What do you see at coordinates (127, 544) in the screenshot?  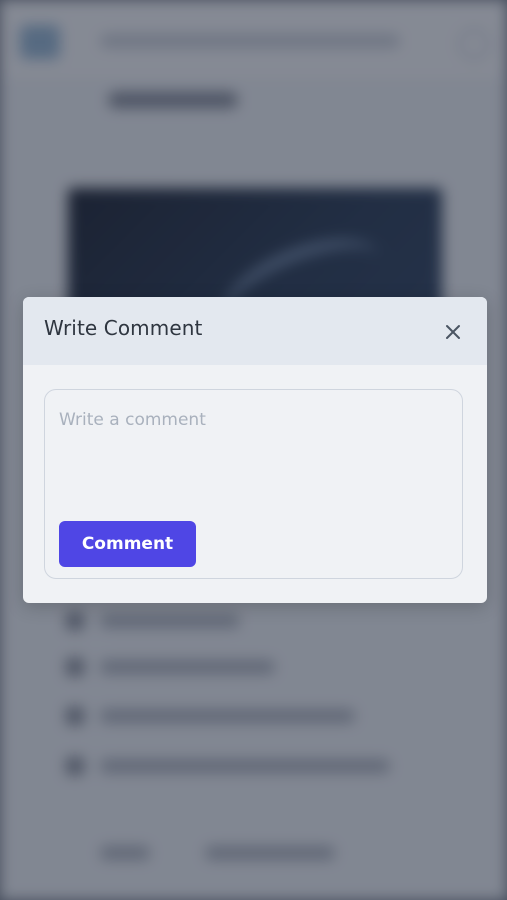 I see `comment-submit-button: Comment` at bounding box center [127, 544].